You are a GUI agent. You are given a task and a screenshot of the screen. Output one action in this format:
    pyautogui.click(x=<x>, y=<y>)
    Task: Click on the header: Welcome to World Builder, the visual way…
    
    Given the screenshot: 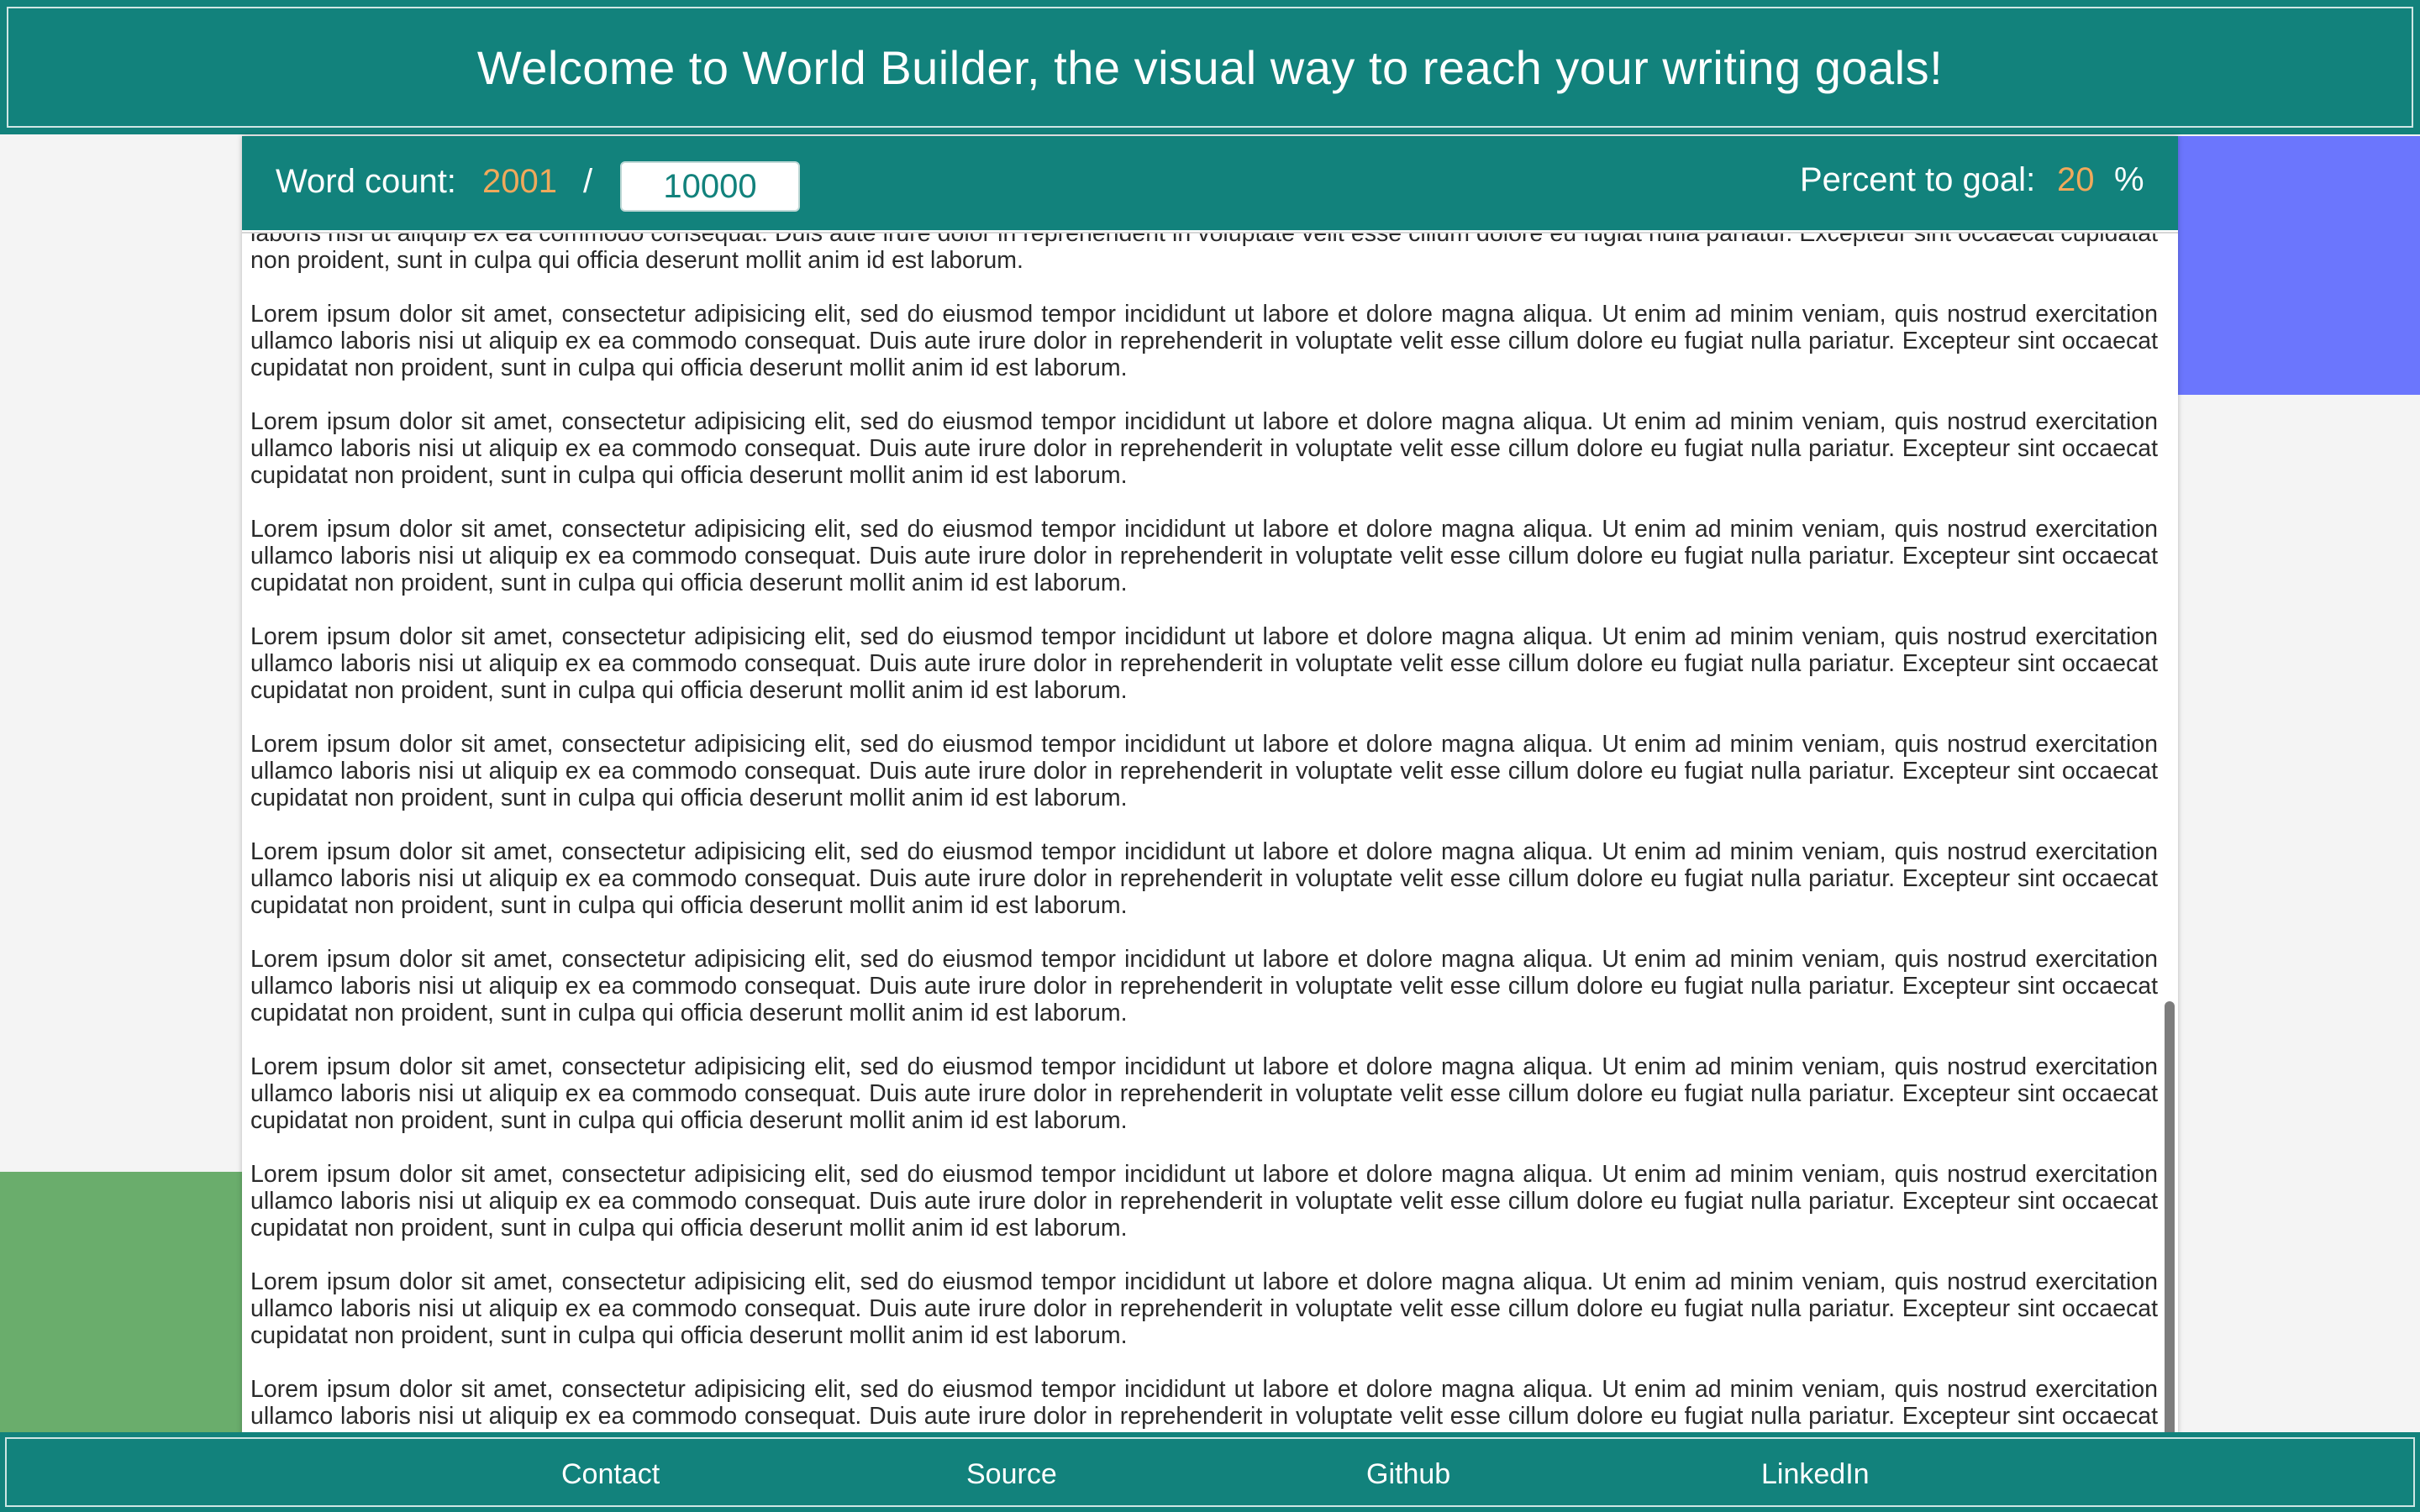 What is the action you would take?
    pyautogui.click(x=1210, y=67)
    